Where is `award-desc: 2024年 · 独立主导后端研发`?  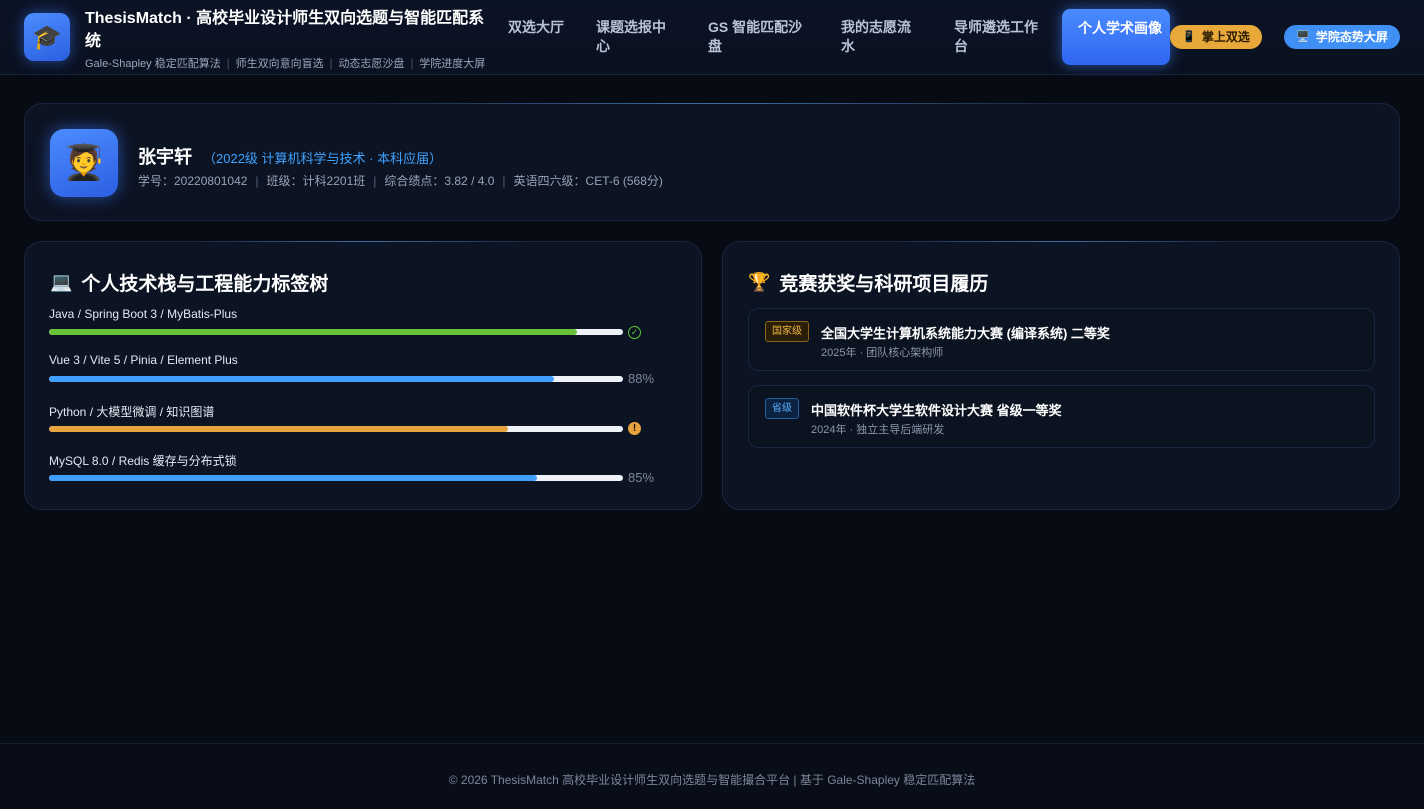
award-desc: 2024年 · 独立主导后端研发 is located at coordinates (878, 430).